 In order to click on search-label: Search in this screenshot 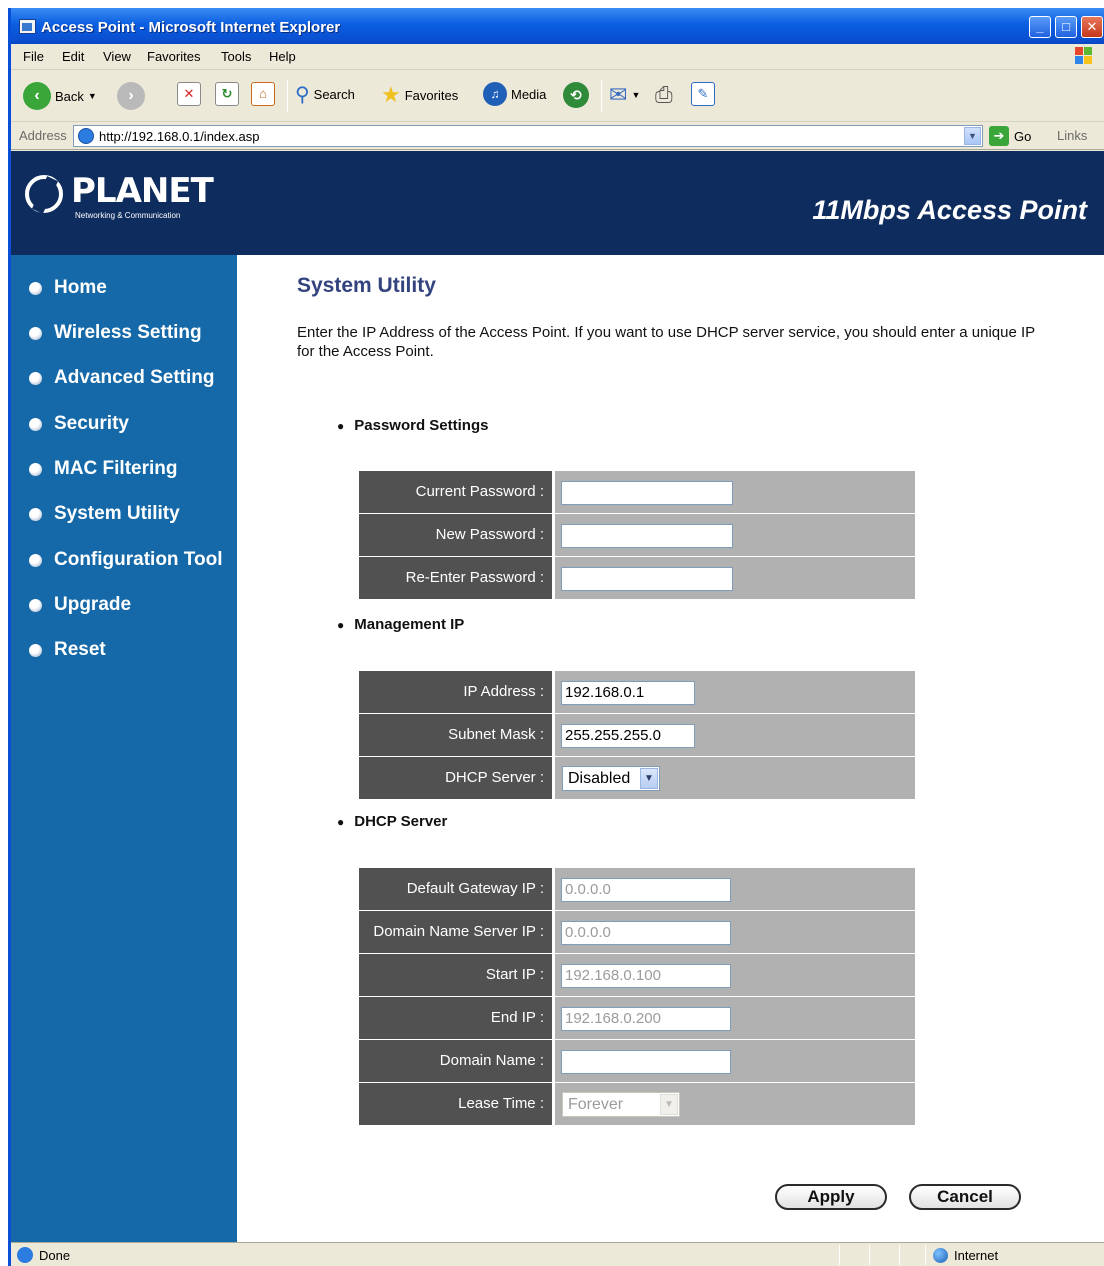, I will do `click(334, 94)`.